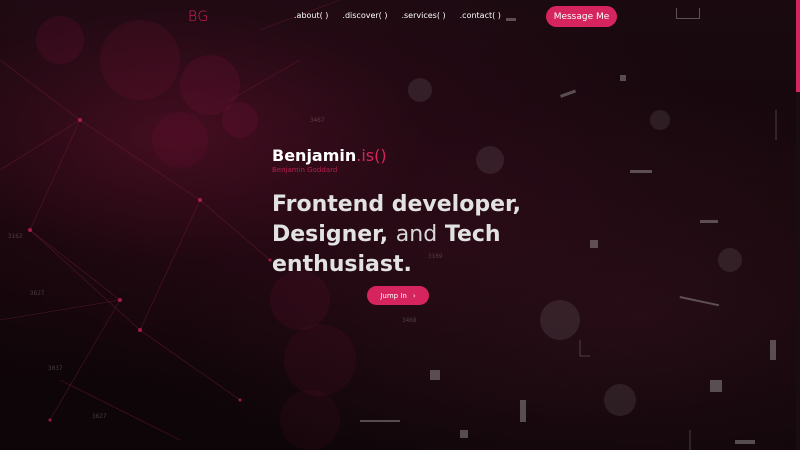 The image size is (800, 450). I want to click on bg-number: 3468, so click(409, 320).